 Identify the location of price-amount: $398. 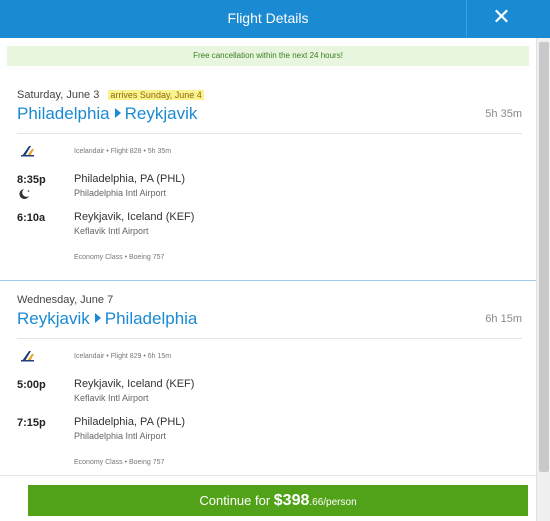
(291, 500).